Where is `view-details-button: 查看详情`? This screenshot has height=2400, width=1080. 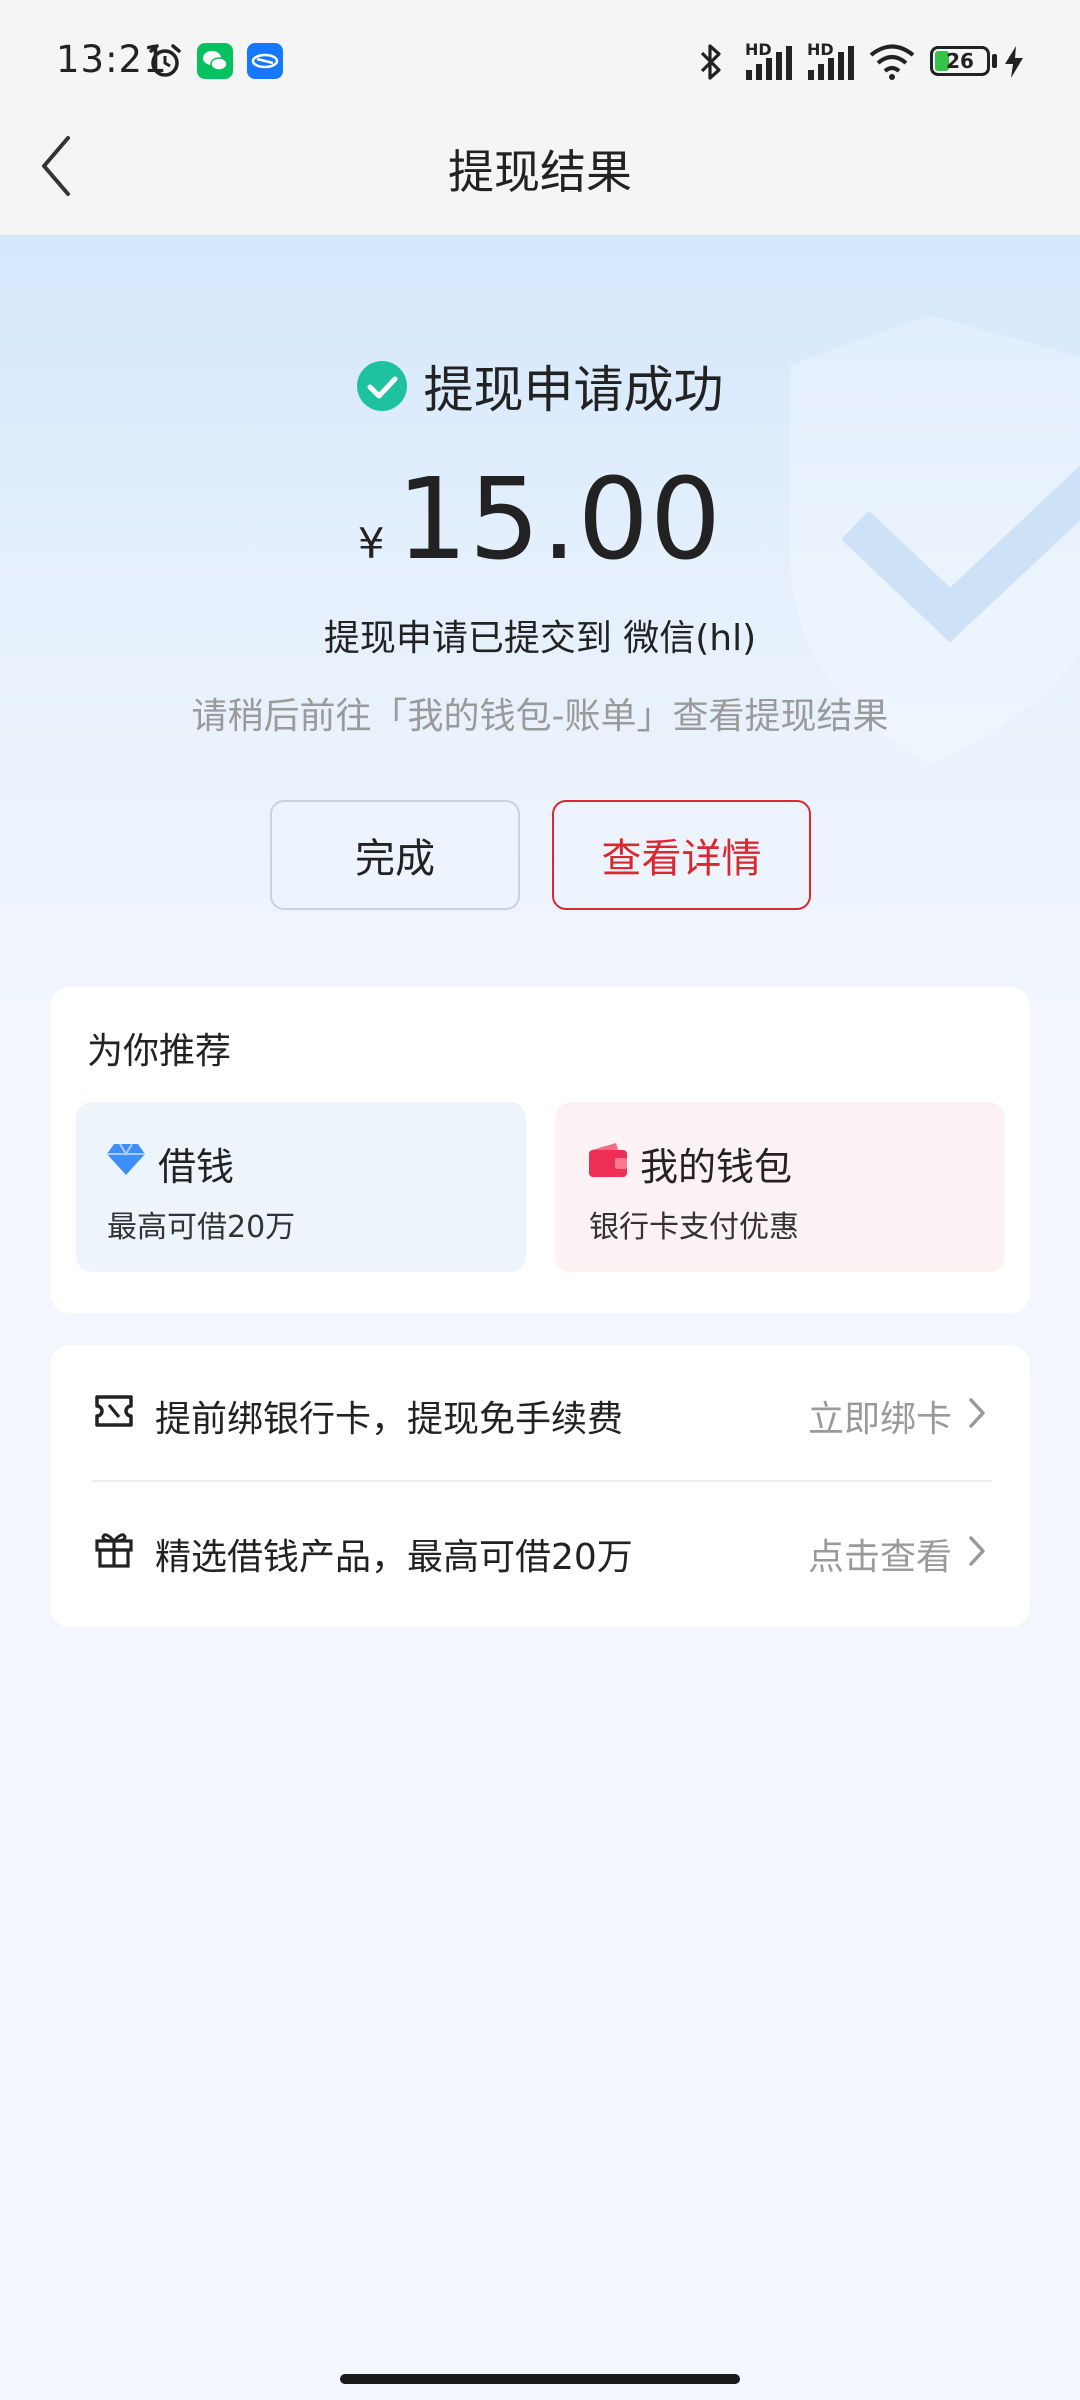
view-details-button: 查看详情 is located at coordinates (681, 855).